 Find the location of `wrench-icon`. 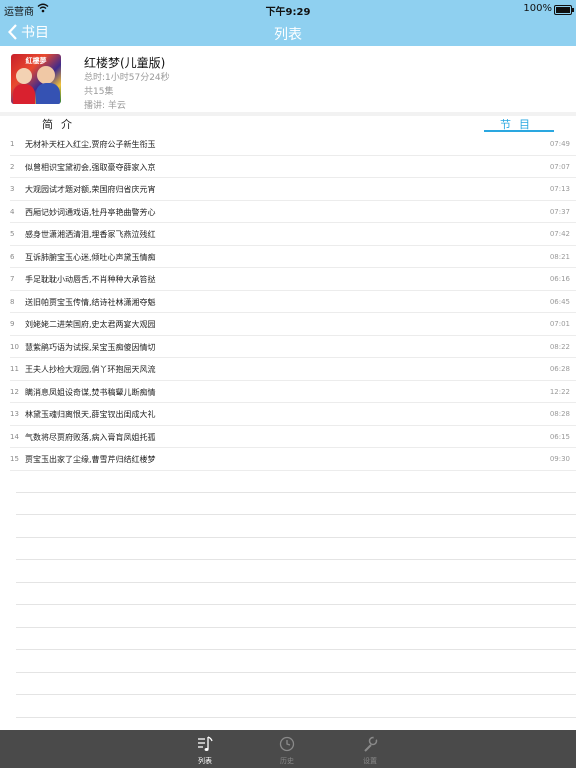

wrench-icon is located at coordinates (371, 744).